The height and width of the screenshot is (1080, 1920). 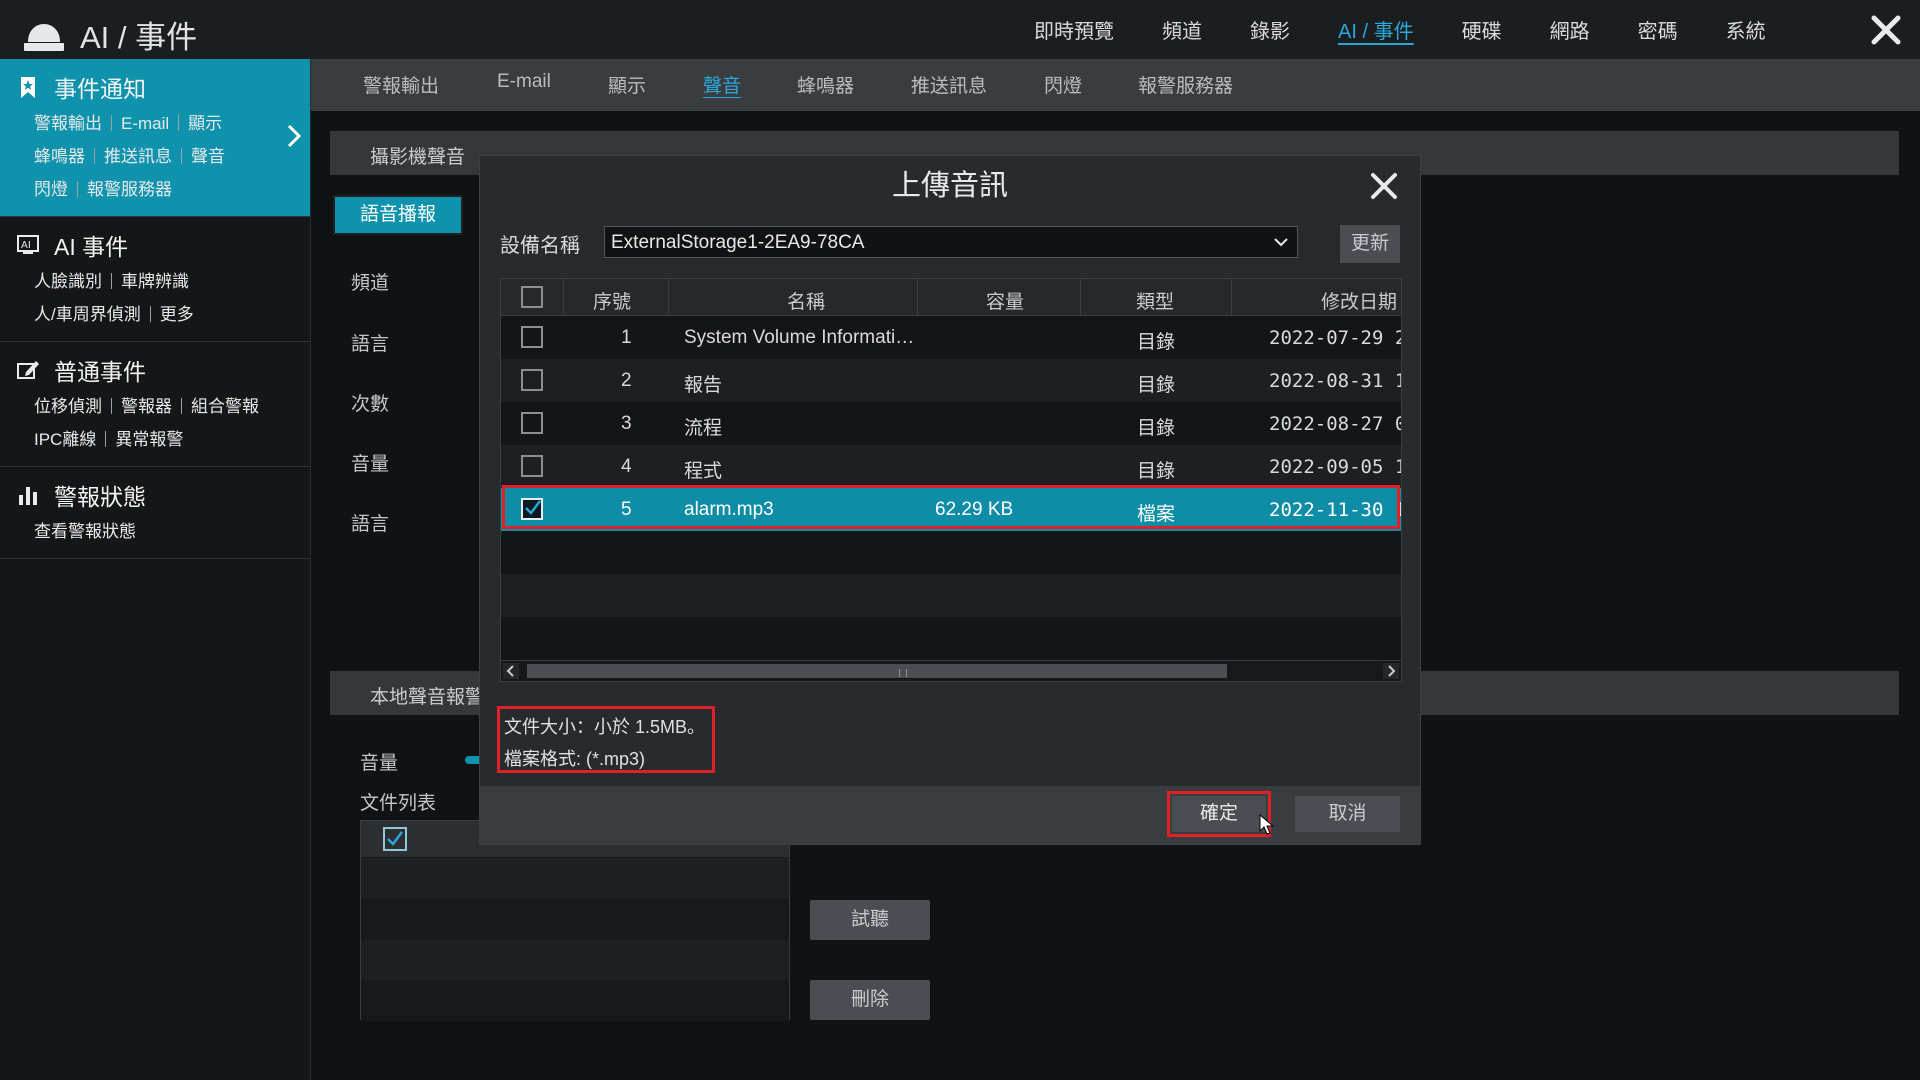 What do you see at coordinates (1335, 510) in the screenshot?
I see `row-date: 2022-11-30 18` at bounding box center [1335, 510].